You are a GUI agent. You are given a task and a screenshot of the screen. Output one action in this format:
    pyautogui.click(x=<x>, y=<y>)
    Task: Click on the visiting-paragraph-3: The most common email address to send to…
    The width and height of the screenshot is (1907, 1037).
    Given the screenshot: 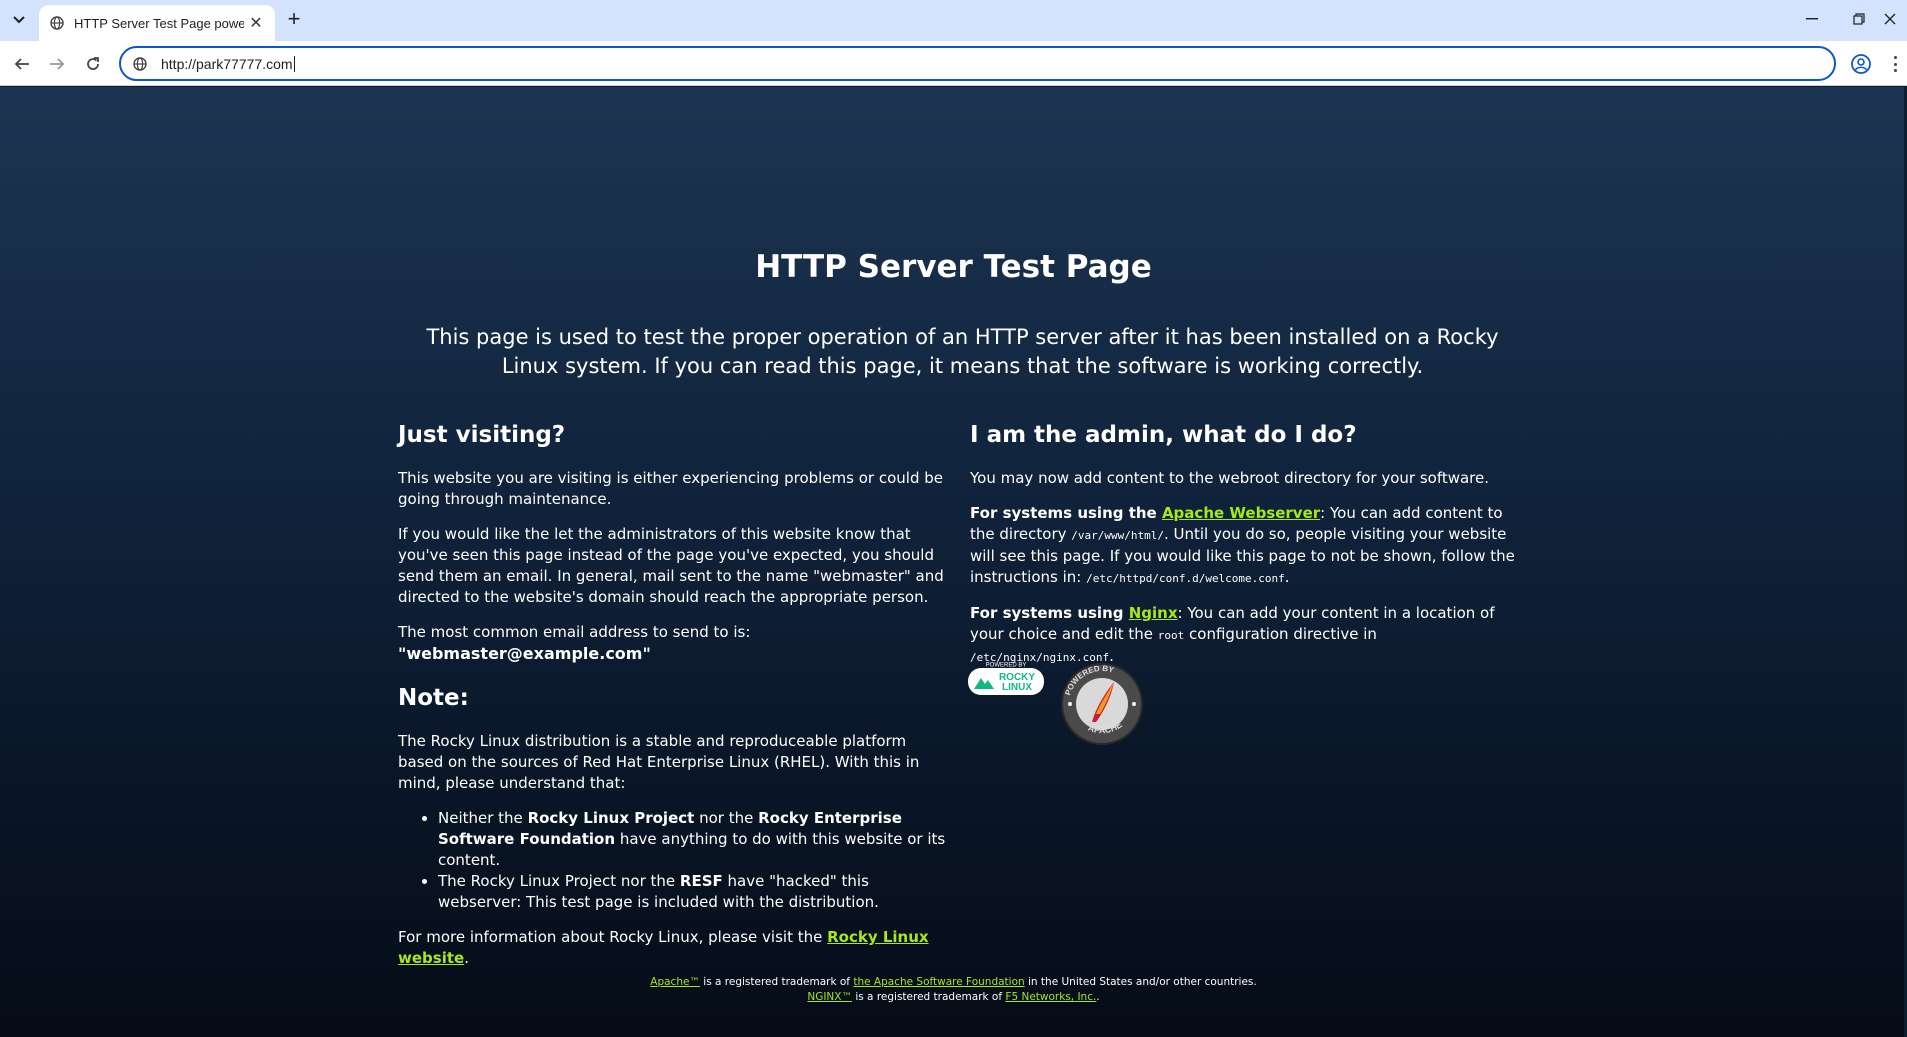 What is the action you would take?
    pyautogui.click(x=675, y=643)
    